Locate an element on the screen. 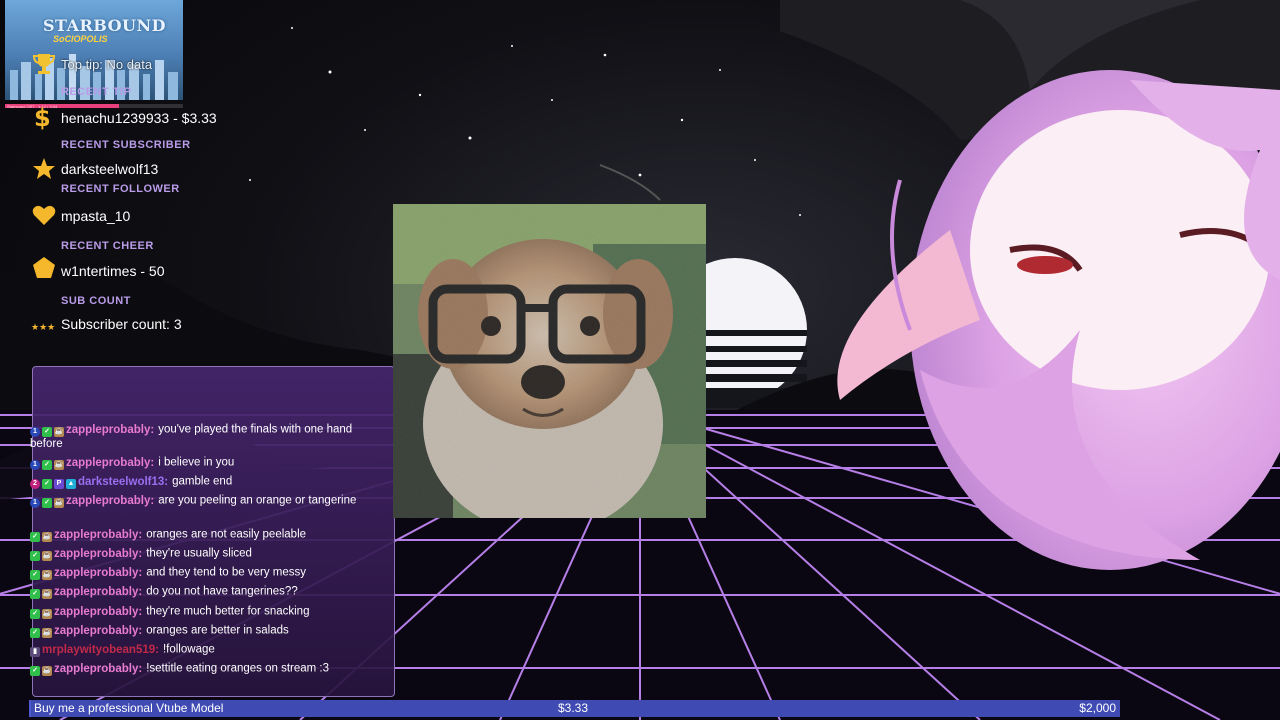 The image size is (1280, 720). stars-icon: ★★★ is located at coordinates (43, 328).